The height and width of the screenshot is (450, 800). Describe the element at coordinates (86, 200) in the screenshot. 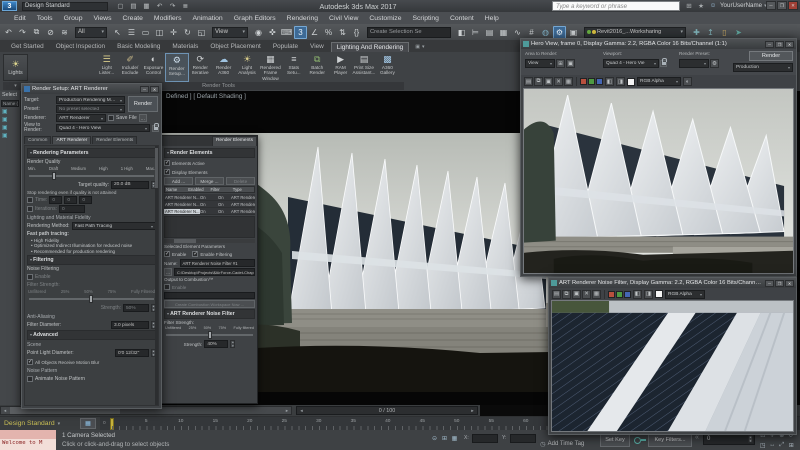

I see `time-field: 0` at that location.